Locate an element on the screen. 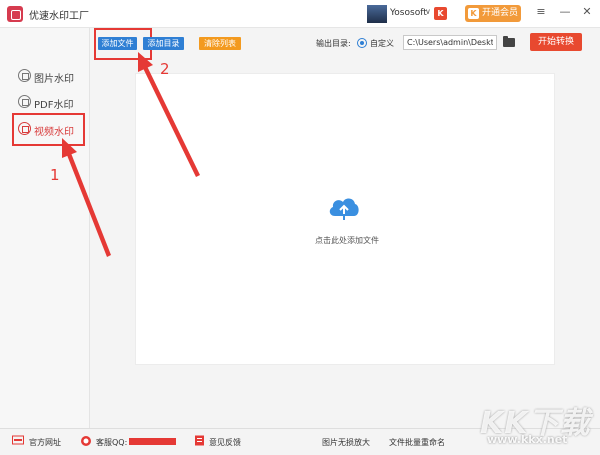 This screenshot has width=600, height=455. custom-radio-label: 自定义 is located at coordinates (382, 43).